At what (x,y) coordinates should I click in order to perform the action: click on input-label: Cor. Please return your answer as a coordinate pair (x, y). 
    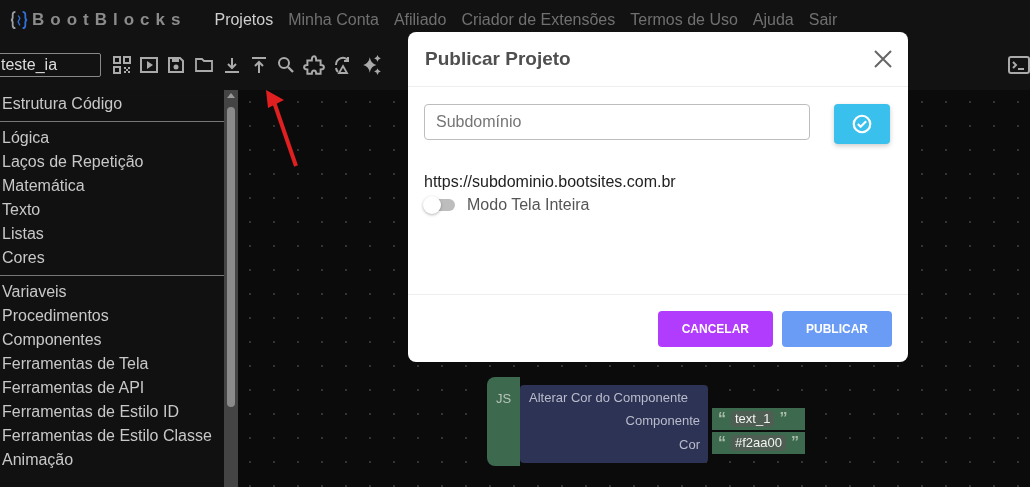
    Looking at the image, I should click on (689, 444).